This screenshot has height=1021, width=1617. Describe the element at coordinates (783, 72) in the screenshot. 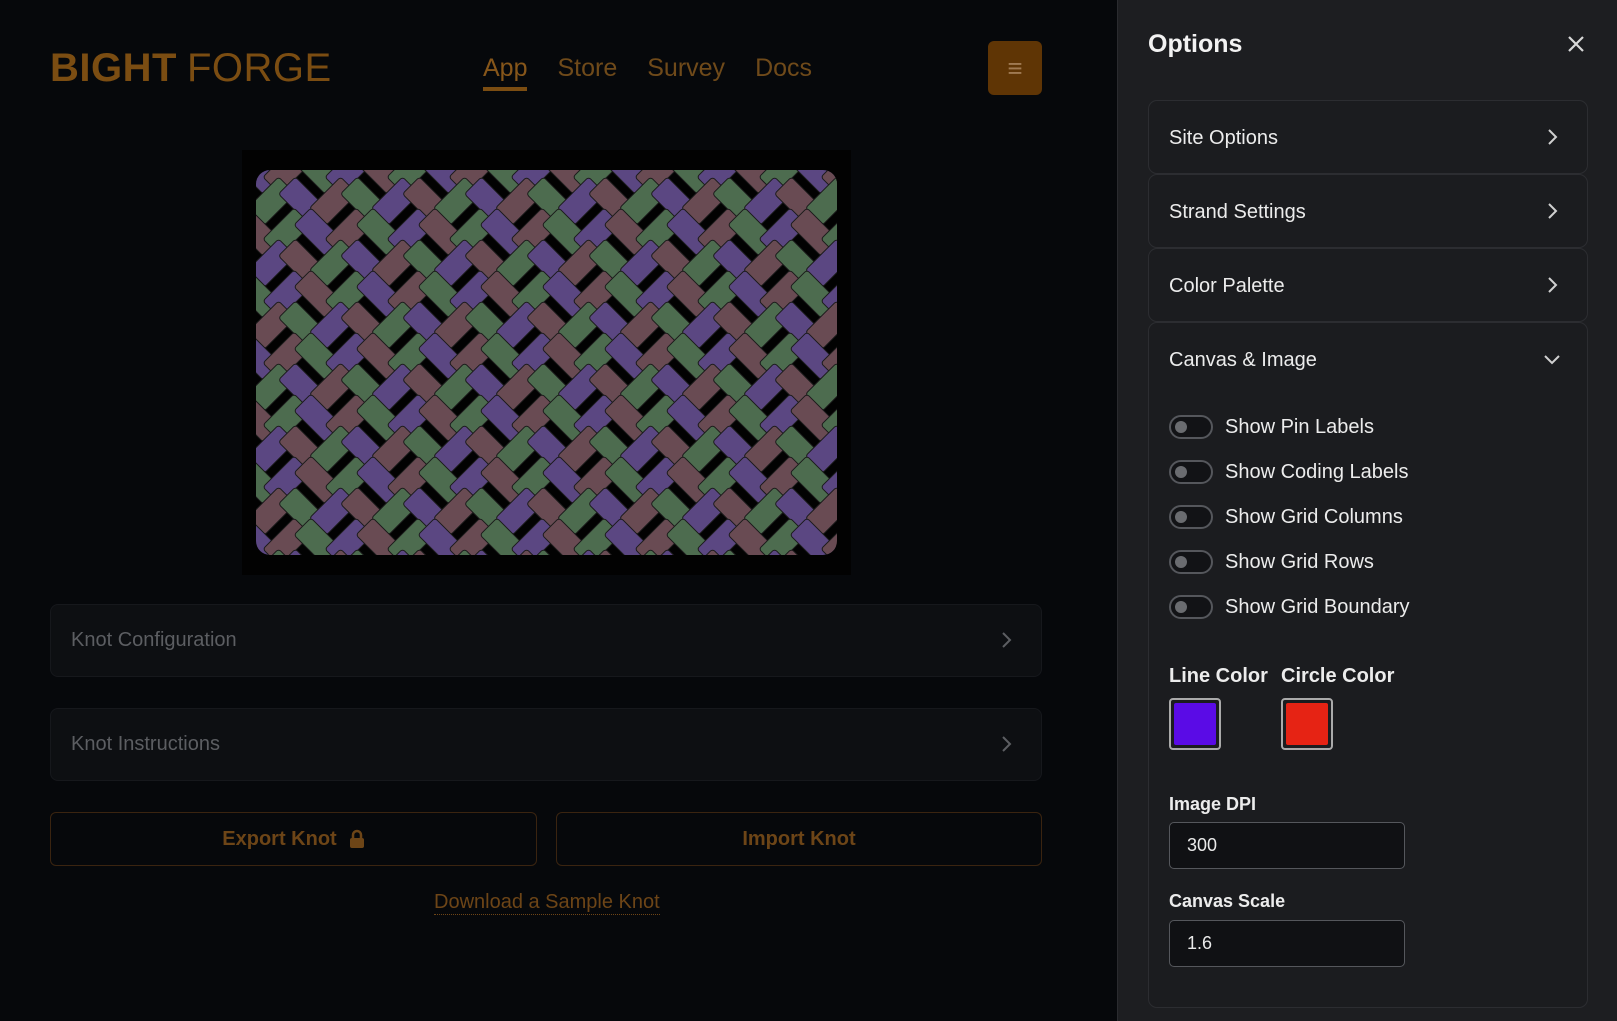

I see `nav-docs: Docs` at that location.